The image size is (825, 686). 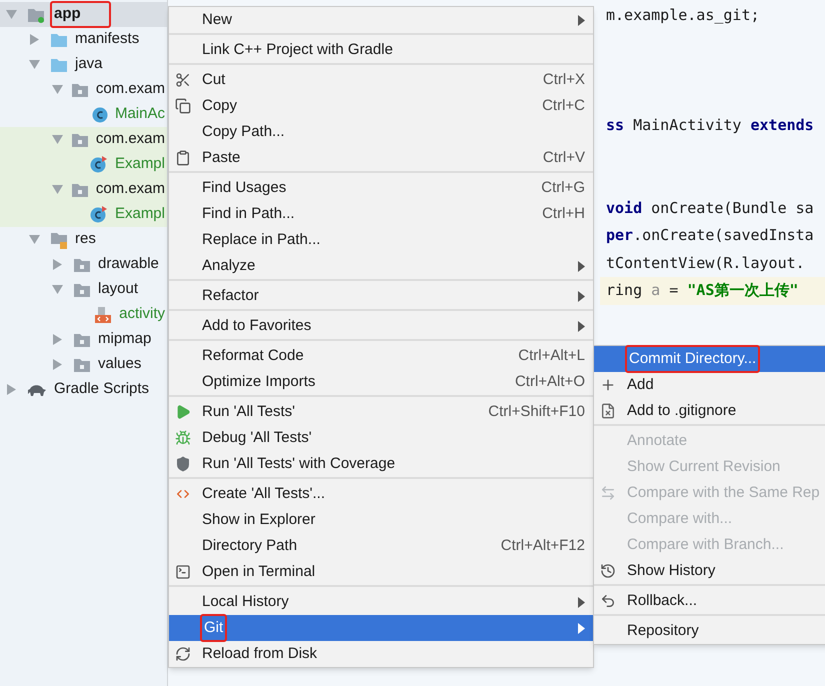 I want to click on tree-row: layout, so click(x=83, y=289).